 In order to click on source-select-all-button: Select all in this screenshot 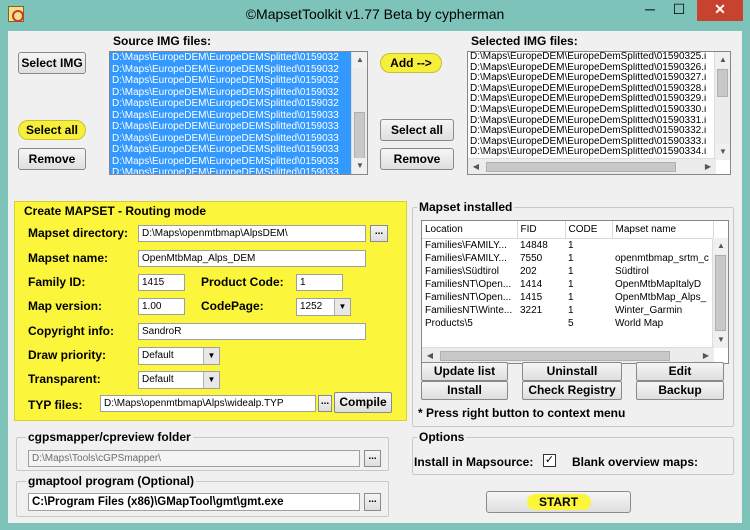, I will do `click(52, 130)`.